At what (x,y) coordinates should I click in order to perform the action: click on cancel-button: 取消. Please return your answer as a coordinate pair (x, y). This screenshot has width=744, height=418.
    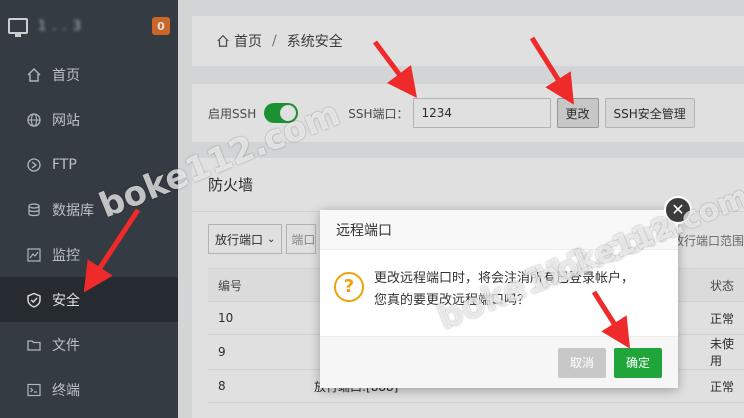
    Looking at the image, I should click on (581, 362).